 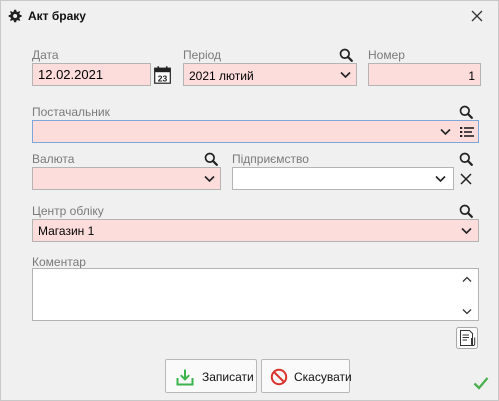 I want to click on period-select: 2021 лютий, so click(x=270, y=74).